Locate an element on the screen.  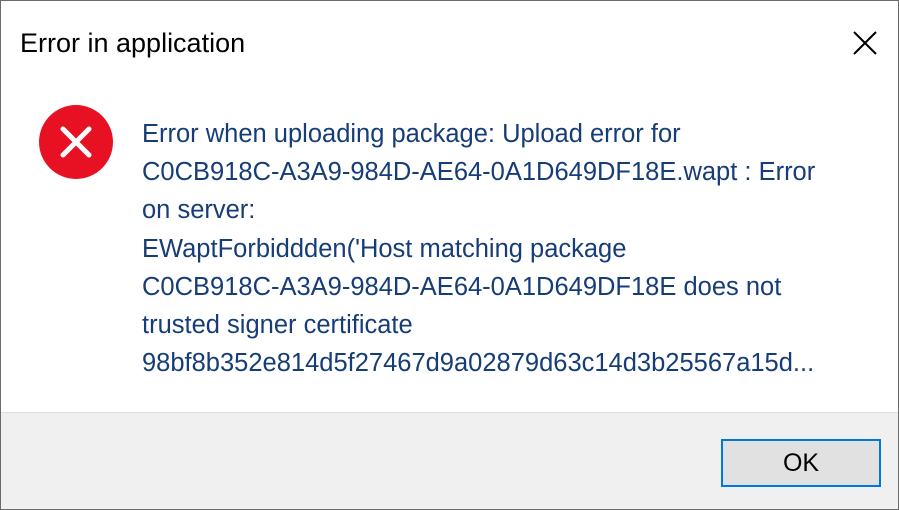
close-button is located at coordinates (865, 43).